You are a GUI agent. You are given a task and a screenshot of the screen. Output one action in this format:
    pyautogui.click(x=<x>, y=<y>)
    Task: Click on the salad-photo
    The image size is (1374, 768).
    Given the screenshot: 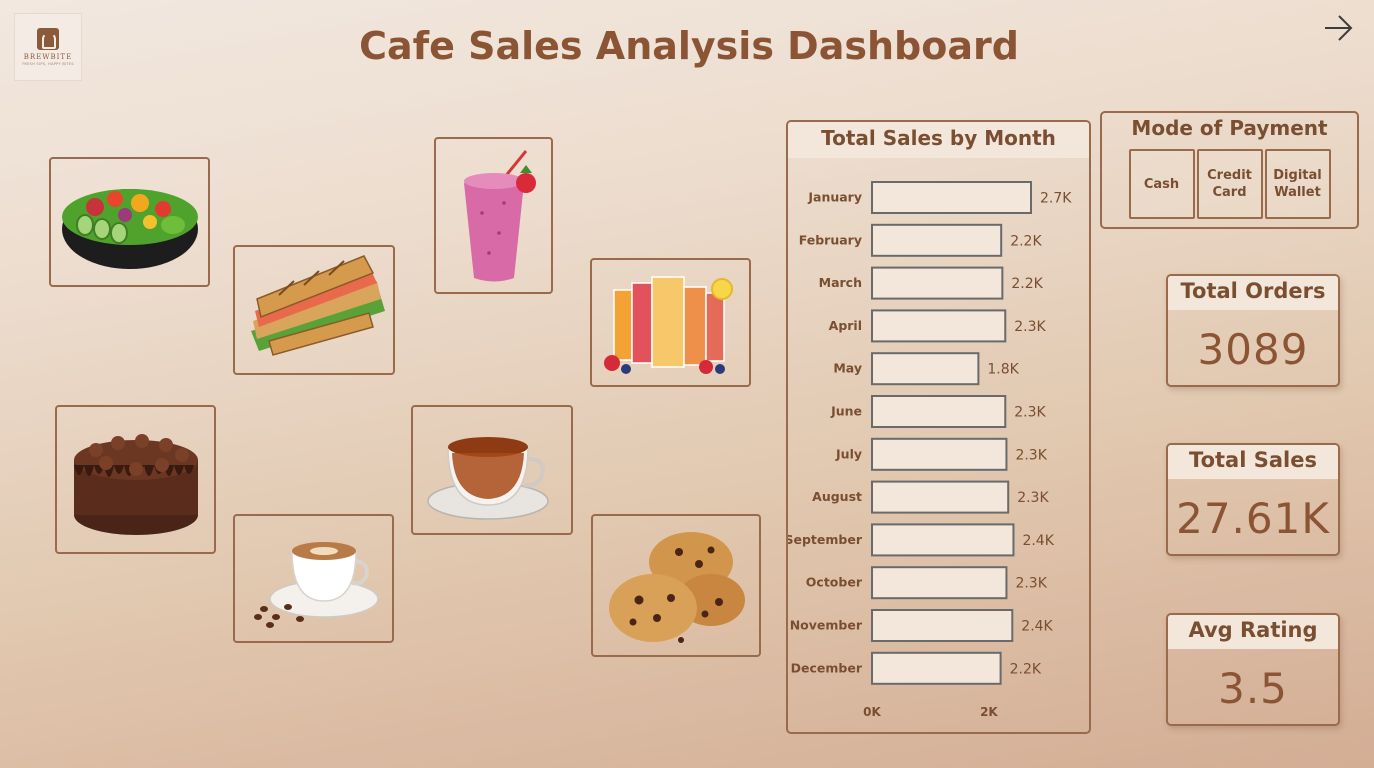 What is the action you would take?
    pyautogui.click(x=129, y=222)
    